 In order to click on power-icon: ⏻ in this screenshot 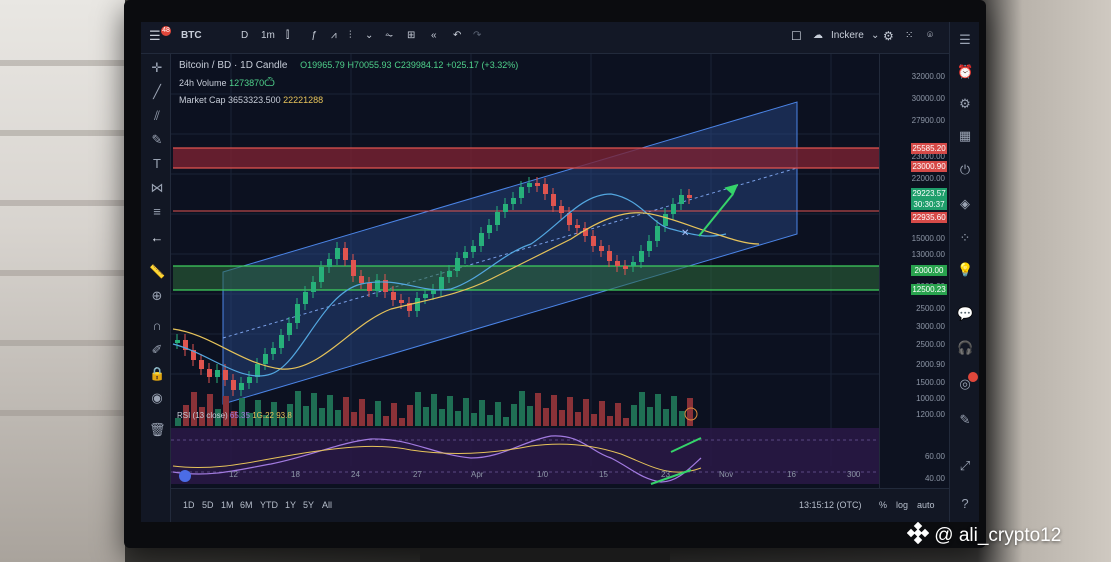, I will do `click(965, 170)`.